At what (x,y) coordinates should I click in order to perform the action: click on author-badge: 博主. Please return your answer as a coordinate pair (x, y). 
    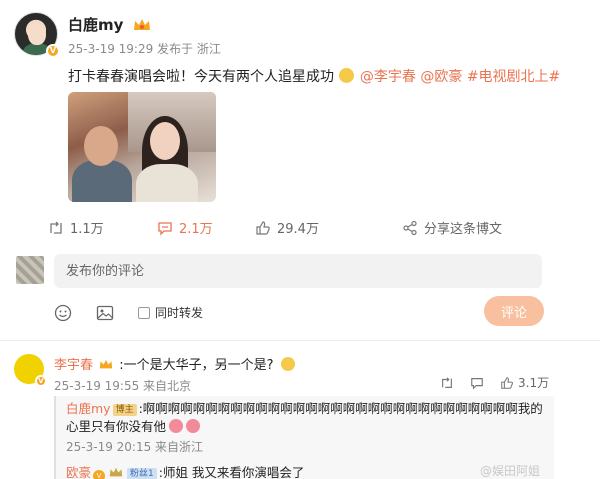
    Looking at the image, I should click on (124, 410).